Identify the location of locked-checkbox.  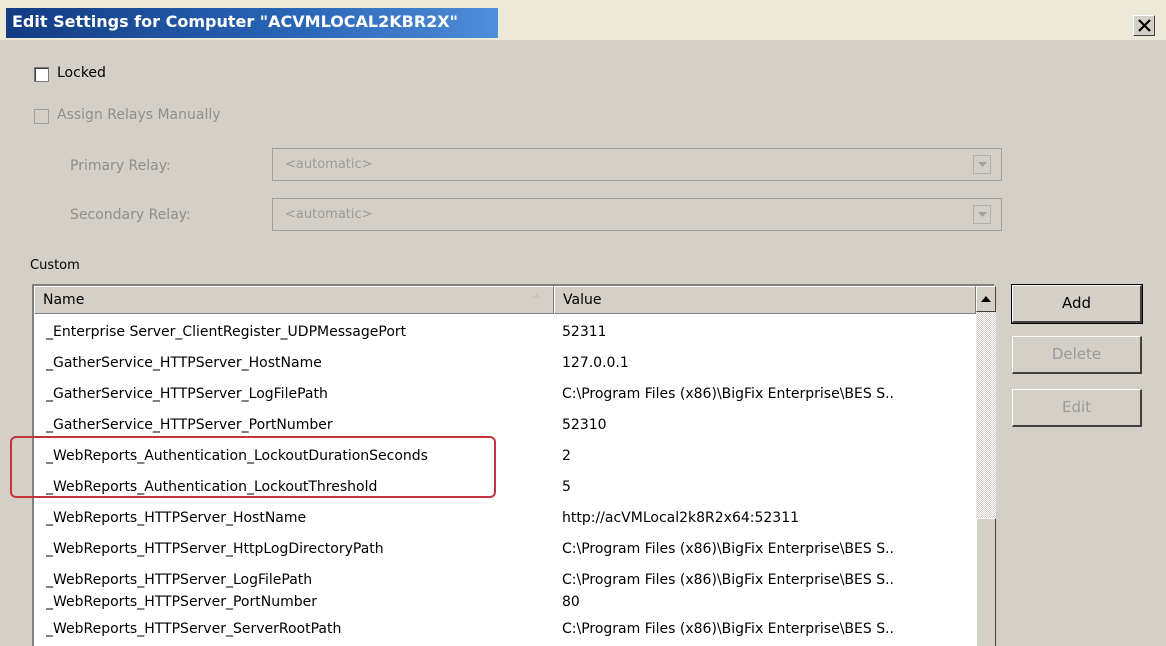
(41, 74).